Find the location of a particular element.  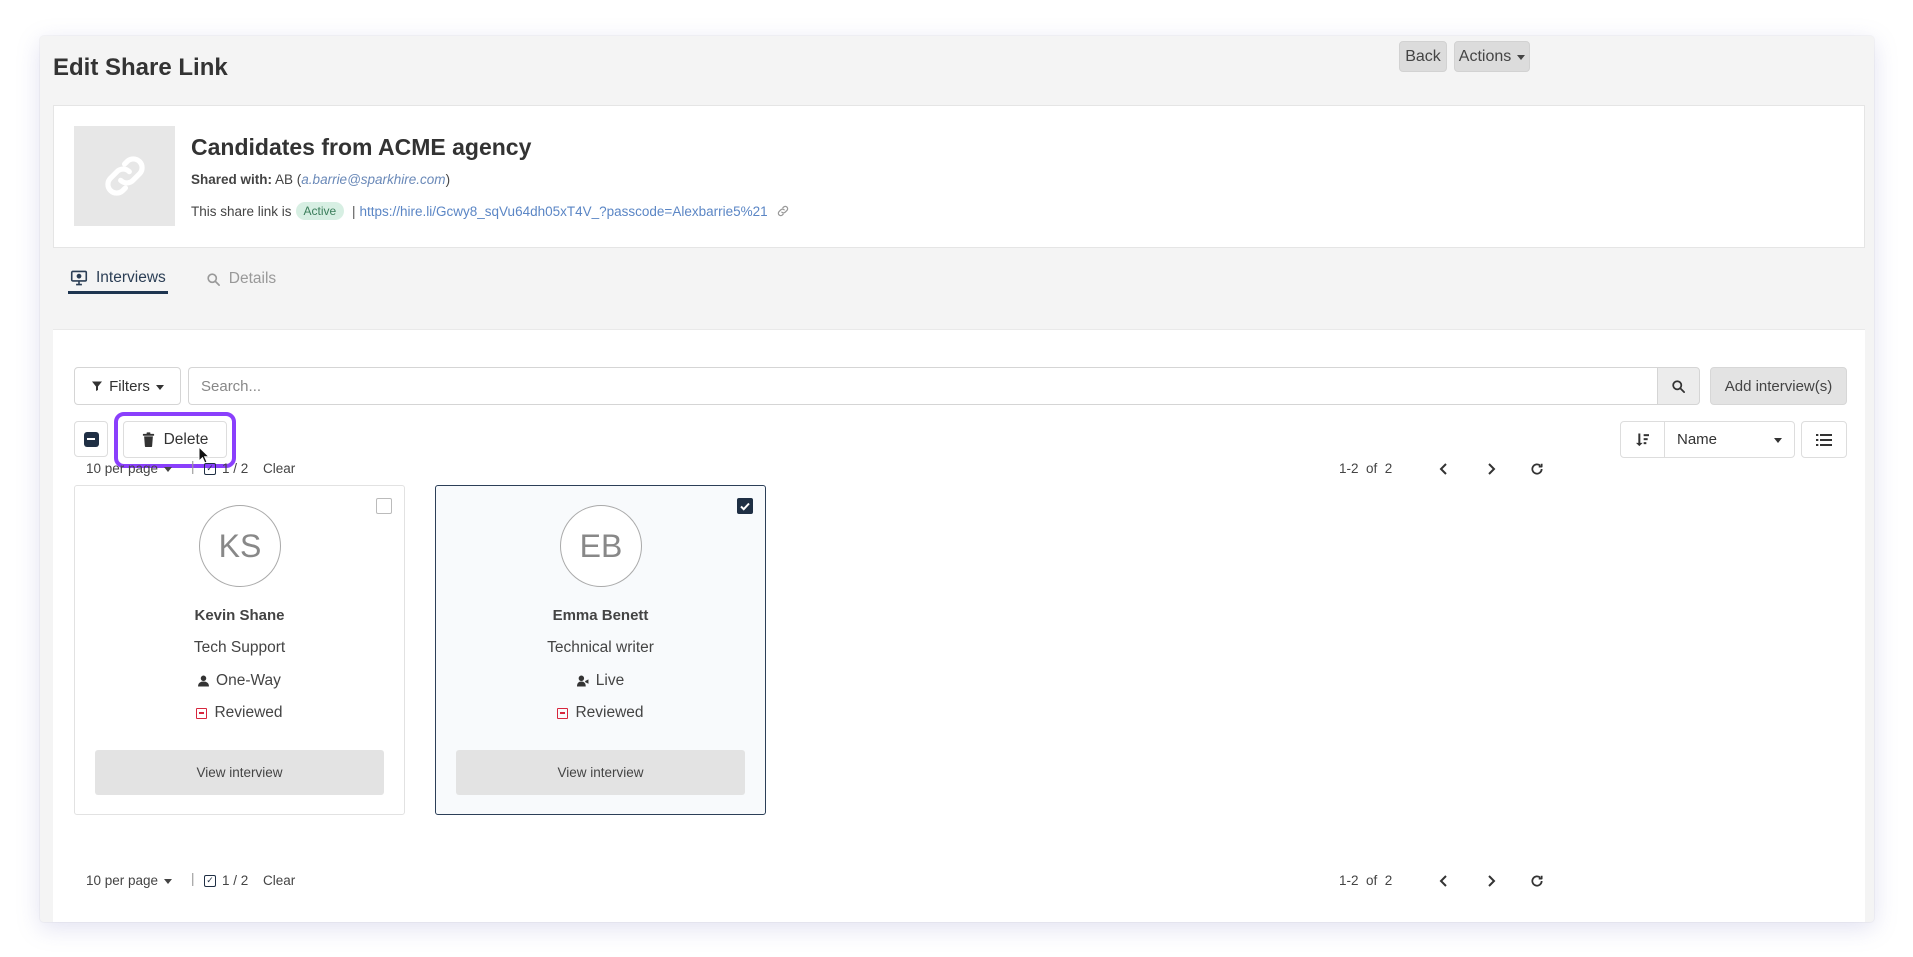

link-thumbnail is located at coordinates (124, 176).